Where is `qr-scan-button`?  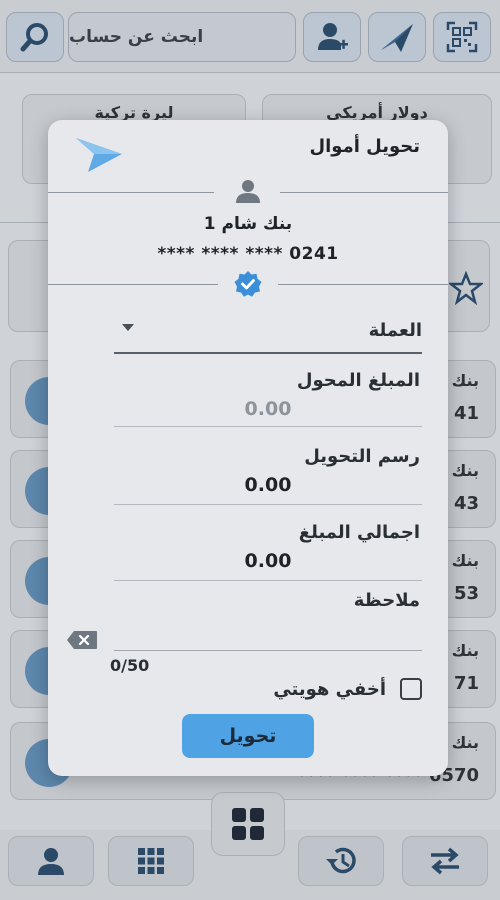
qr-scan-button is located at coordinates (462, 37).